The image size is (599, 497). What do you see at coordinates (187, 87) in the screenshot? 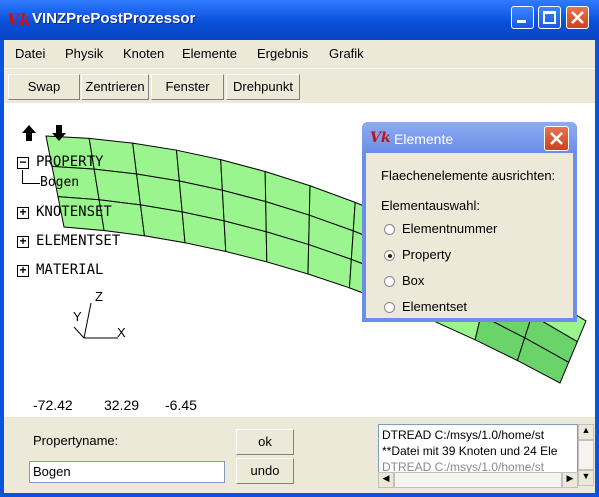
I see `fenster-button: Fenster` at bounding box center [187, 87].